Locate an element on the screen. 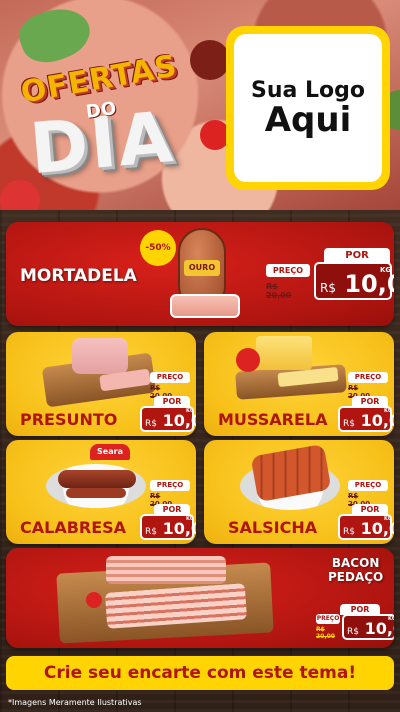 The width and height of the screenshot is (400, 712). product-name-line2: PEDAÇO is located at coordinates (356, 577).